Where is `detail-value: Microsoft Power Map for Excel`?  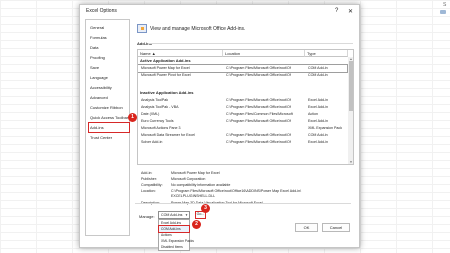
detail-value: Microsoft Power Map for Excel is located at coordinates (195, 173).